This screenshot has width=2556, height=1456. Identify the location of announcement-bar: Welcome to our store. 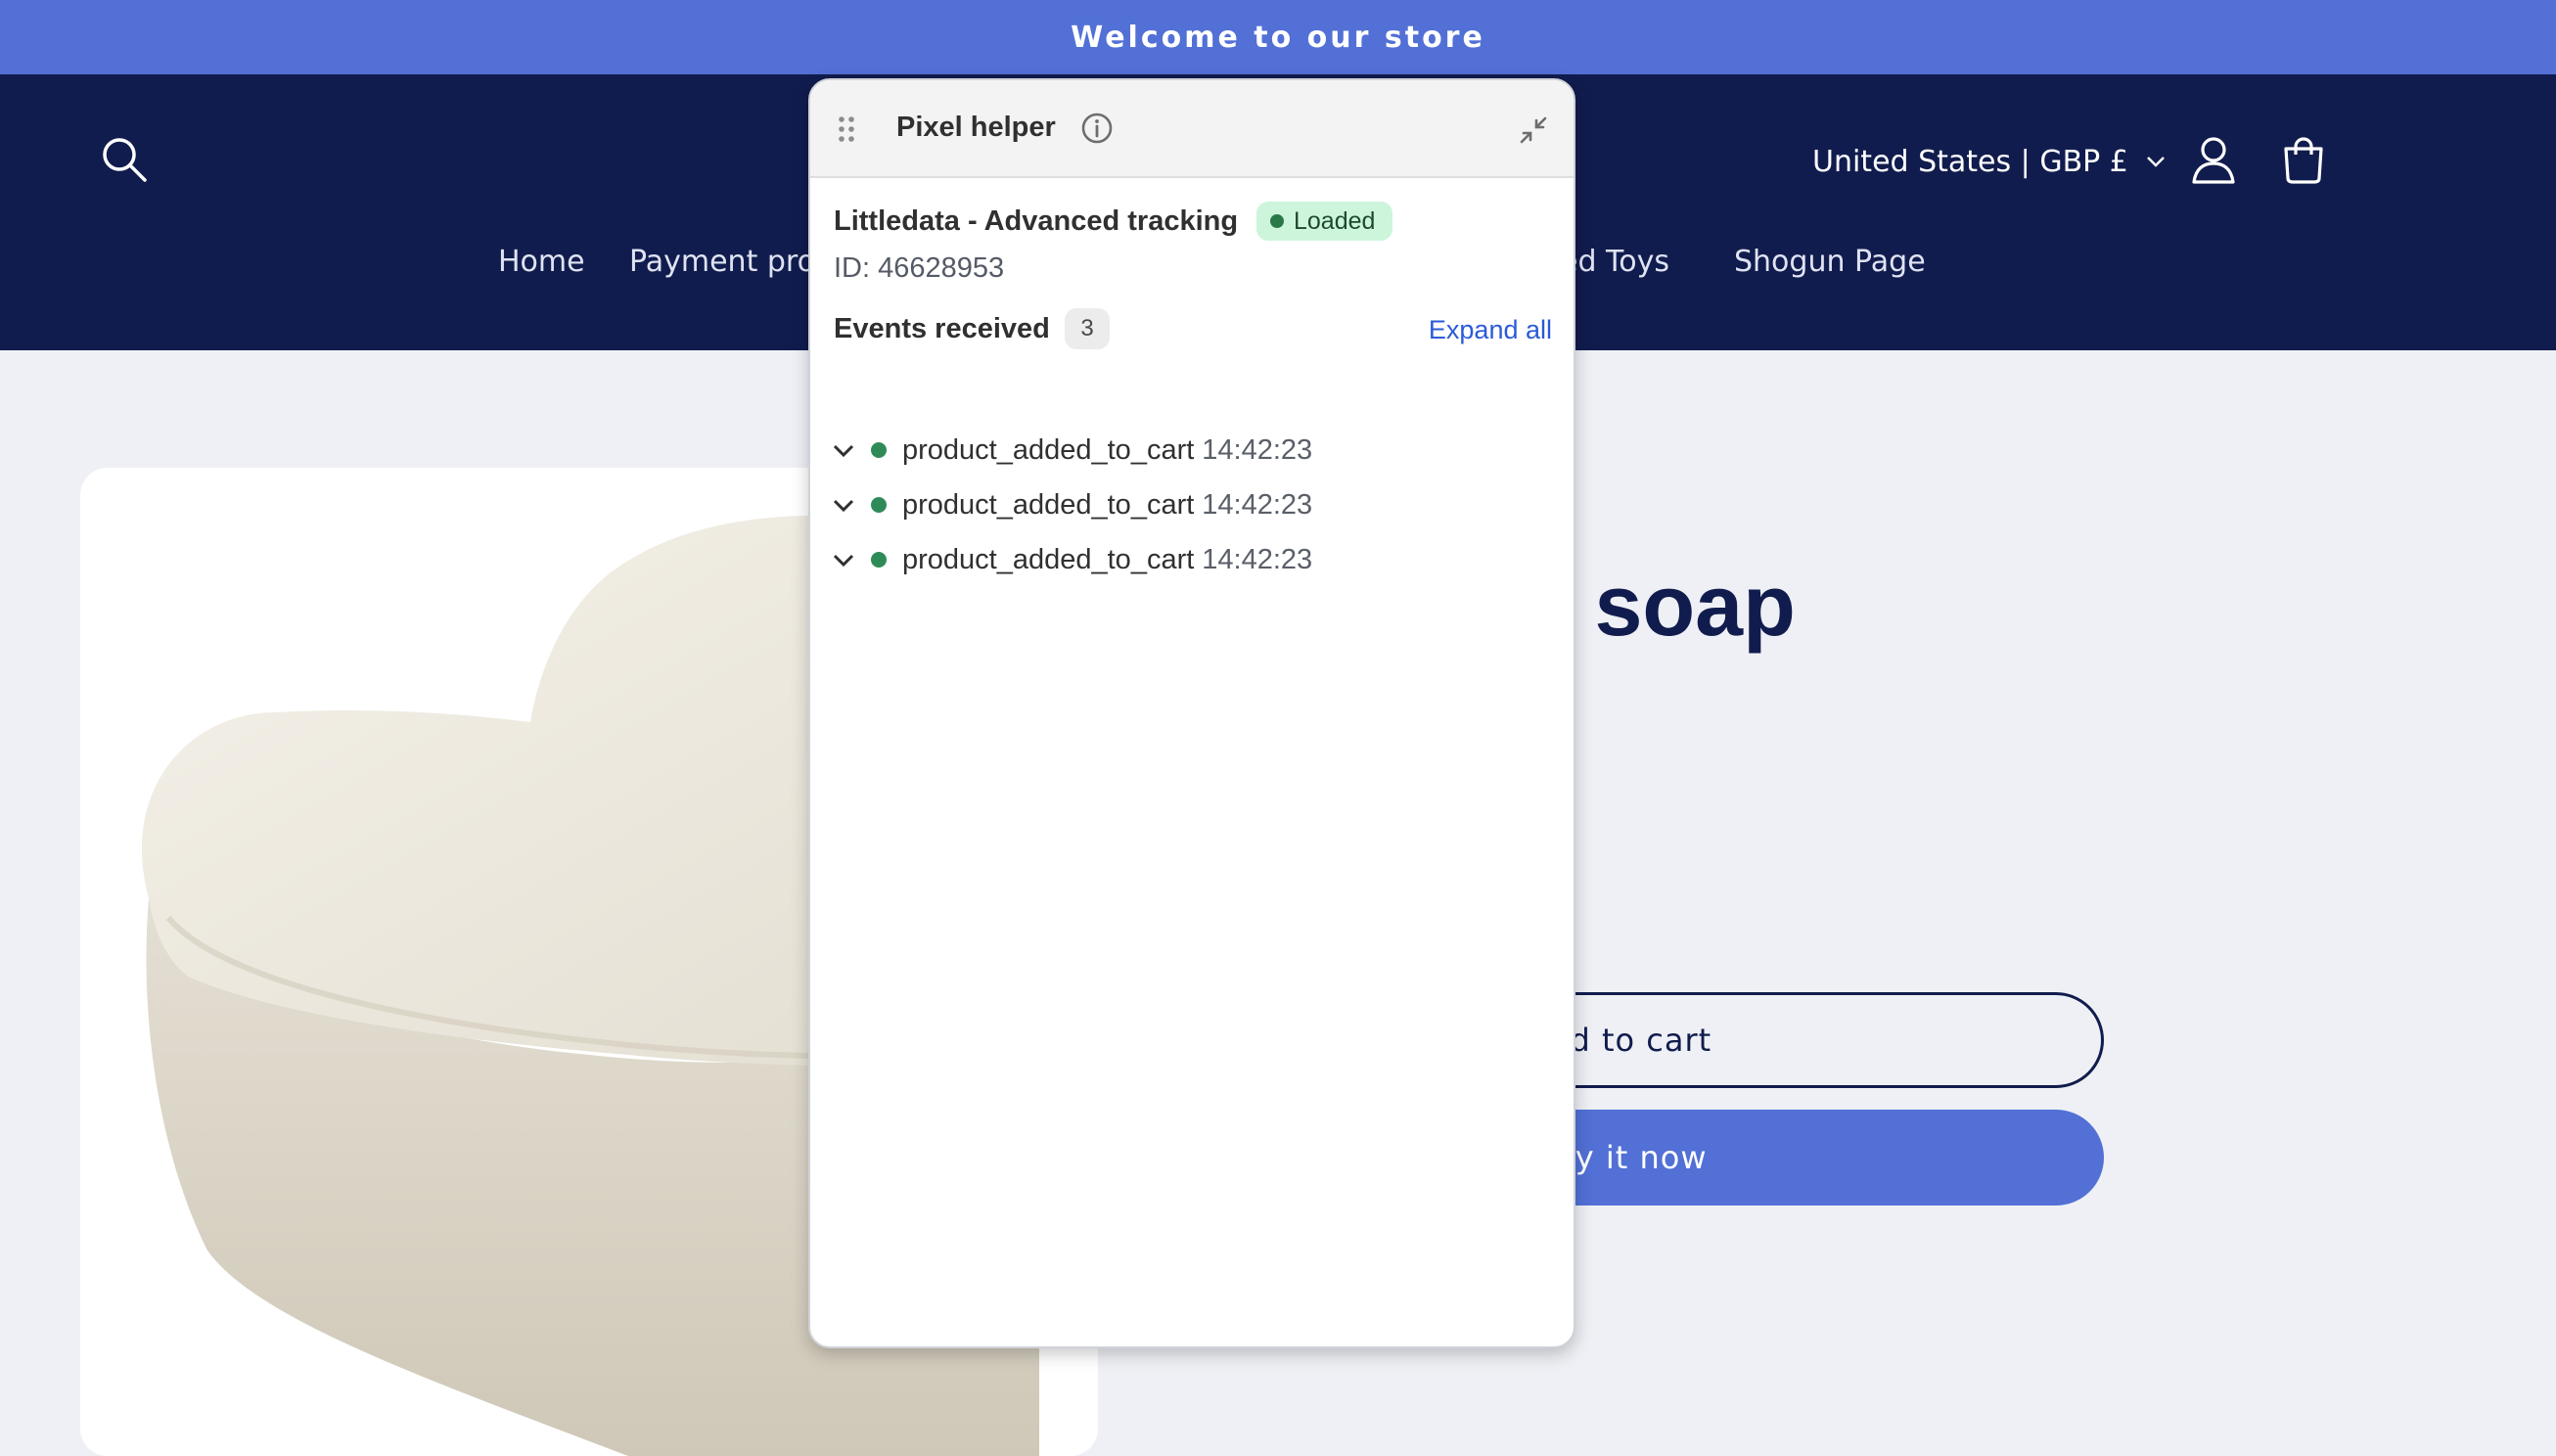
(1278, 37).